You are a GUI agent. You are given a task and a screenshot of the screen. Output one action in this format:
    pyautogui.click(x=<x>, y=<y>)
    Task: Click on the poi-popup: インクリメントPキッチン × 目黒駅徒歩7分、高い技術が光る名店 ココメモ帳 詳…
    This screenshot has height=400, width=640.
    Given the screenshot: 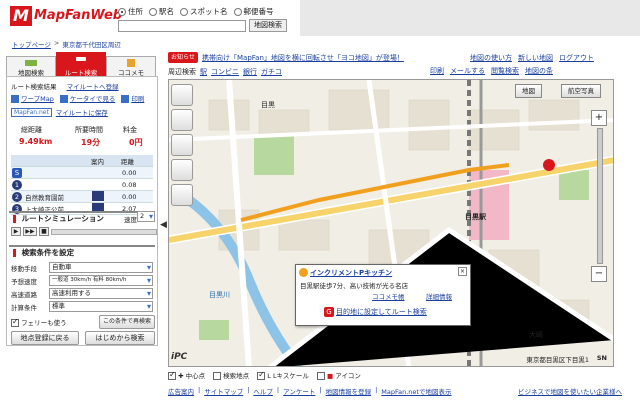 What is the action you would take?
    pyautogui.click(x=383, y=295)
    